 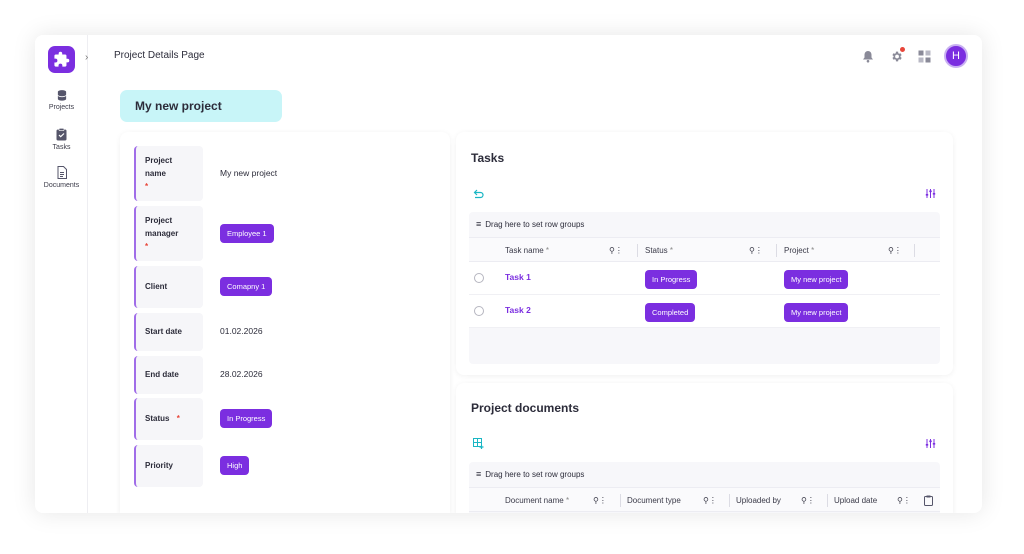 What do you see at coordinates (168, 466) in the screenshot?
I see `field-label: Priority` at bounding box center [168, 466].